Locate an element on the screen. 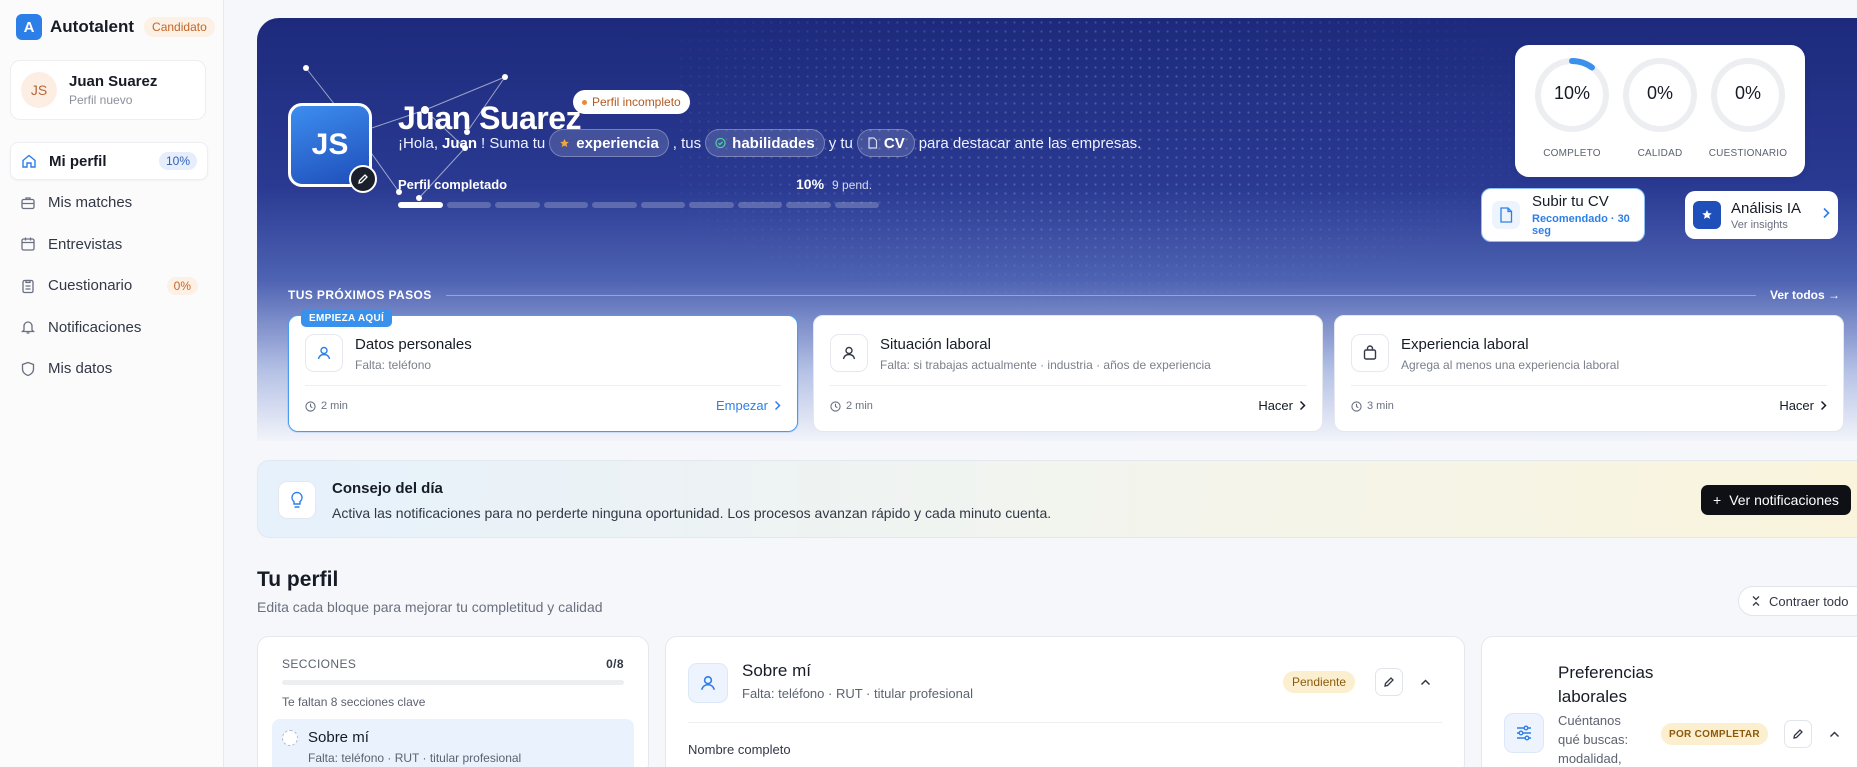  divider is located at coordinates (543, 385).